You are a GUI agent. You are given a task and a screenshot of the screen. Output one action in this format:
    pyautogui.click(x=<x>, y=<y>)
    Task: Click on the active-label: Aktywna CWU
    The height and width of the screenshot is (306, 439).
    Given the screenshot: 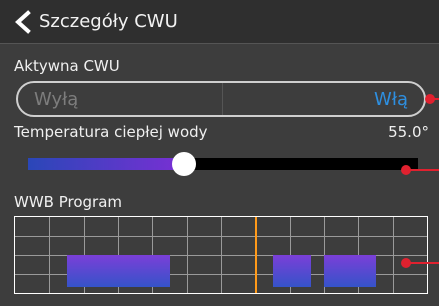 What is the action you would take?
    pyautogui.click(x=67, y=66)
    